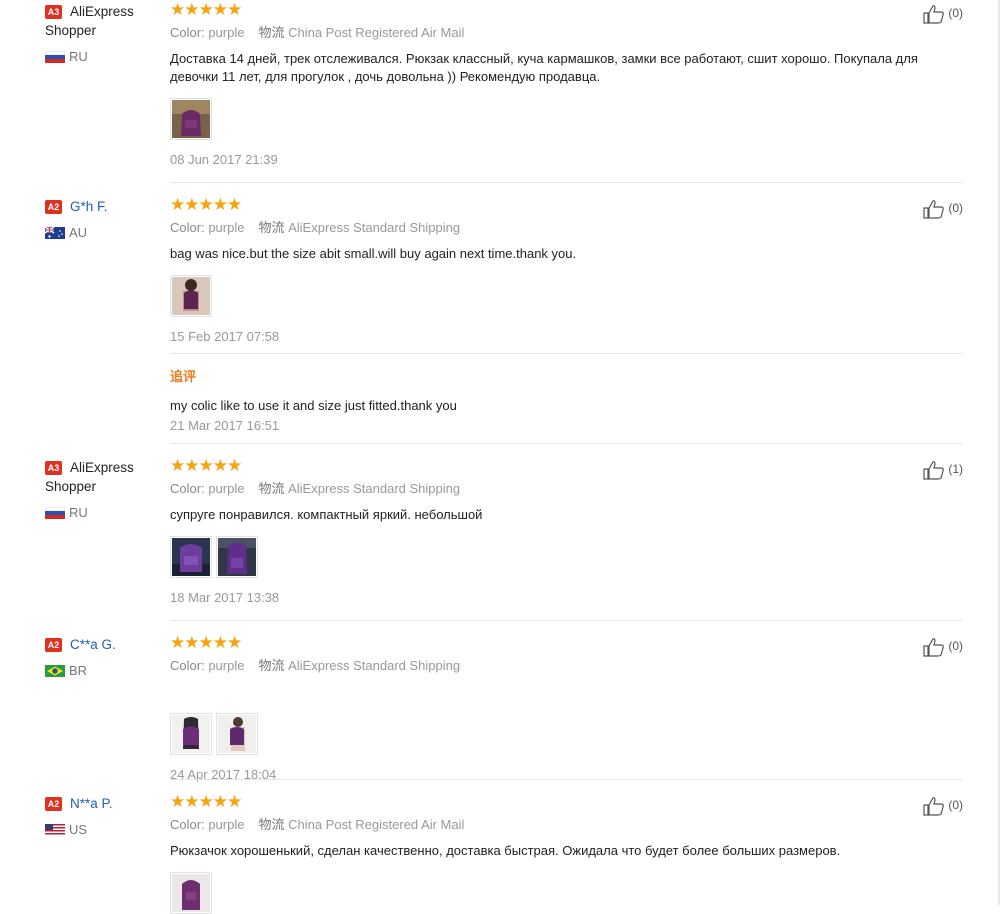  I want to click on followup-date: 21 Mar 2017 16:51, so click(225, 425).